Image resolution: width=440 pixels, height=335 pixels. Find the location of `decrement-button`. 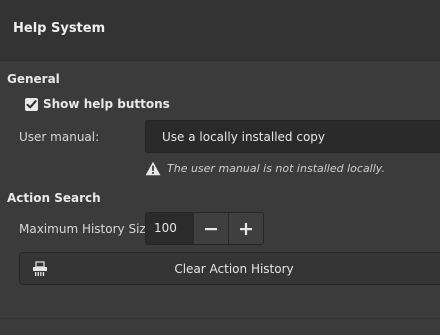

decrement-button is located at coordinates (210, 228).